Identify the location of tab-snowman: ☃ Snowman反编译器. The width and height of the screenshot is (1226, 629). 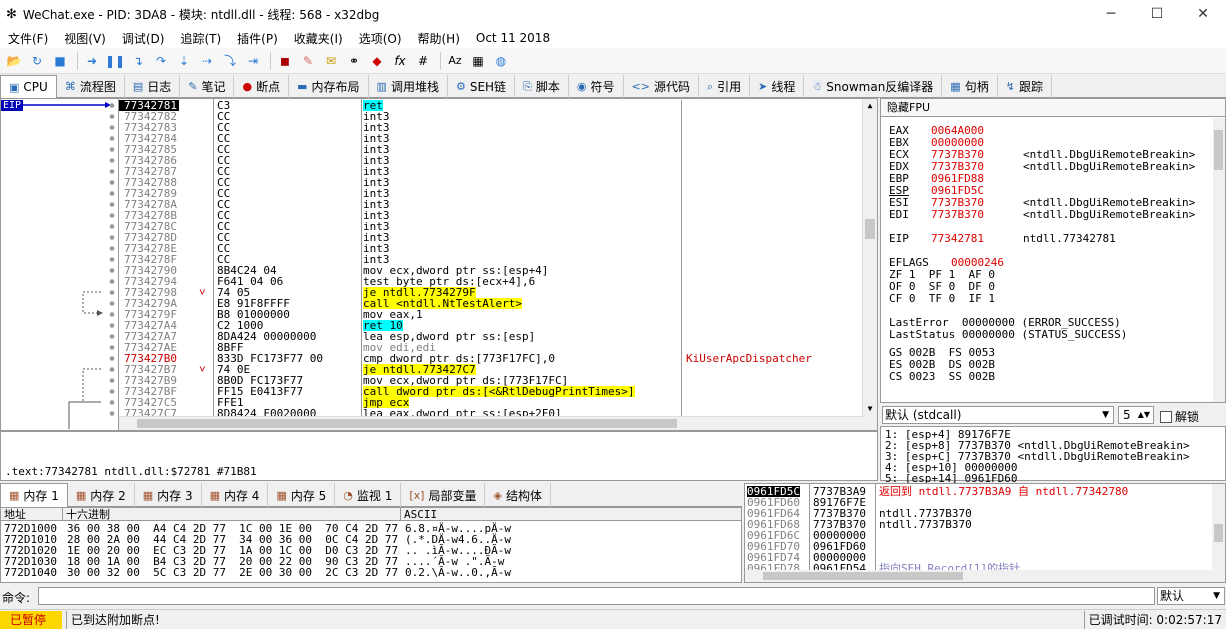
(873, 86).